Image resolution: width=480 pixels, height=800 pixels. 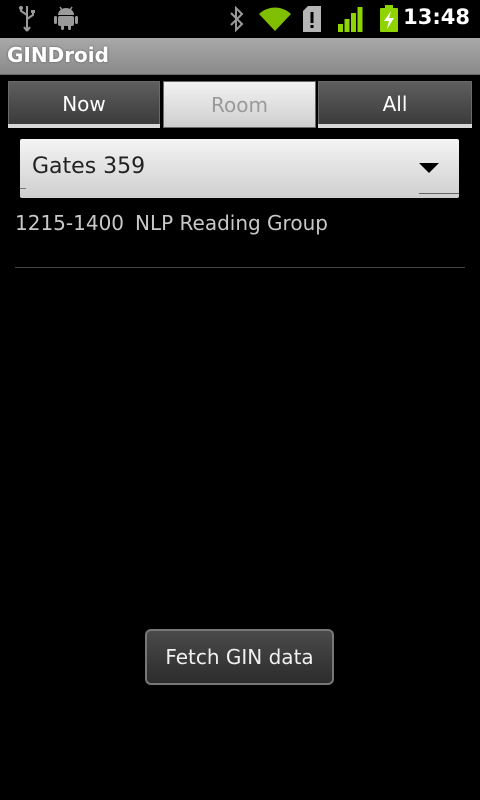 I want to click on tab-all-underline, so click(x=395, y=126).